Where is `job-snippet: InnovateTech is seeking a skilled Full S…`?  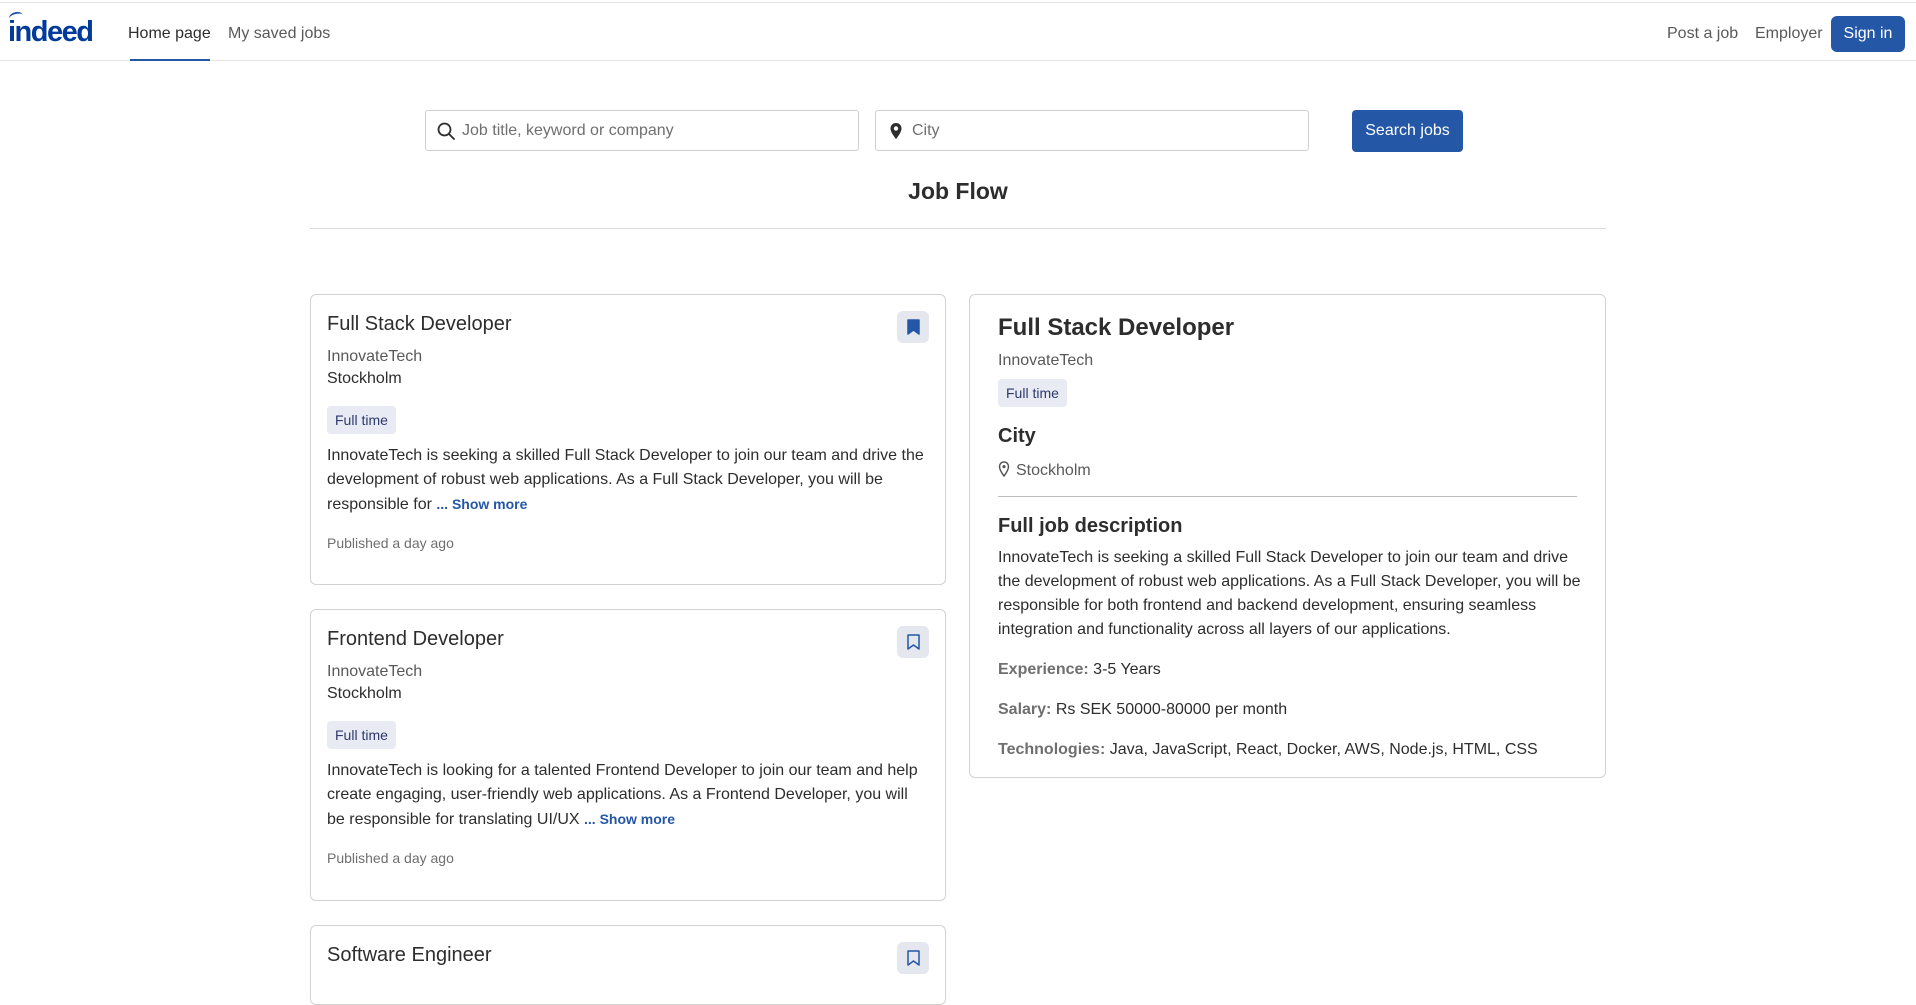 job-snippet: InnovateTech is seeking a skilled Full S… is located at coordinates (627, 480).